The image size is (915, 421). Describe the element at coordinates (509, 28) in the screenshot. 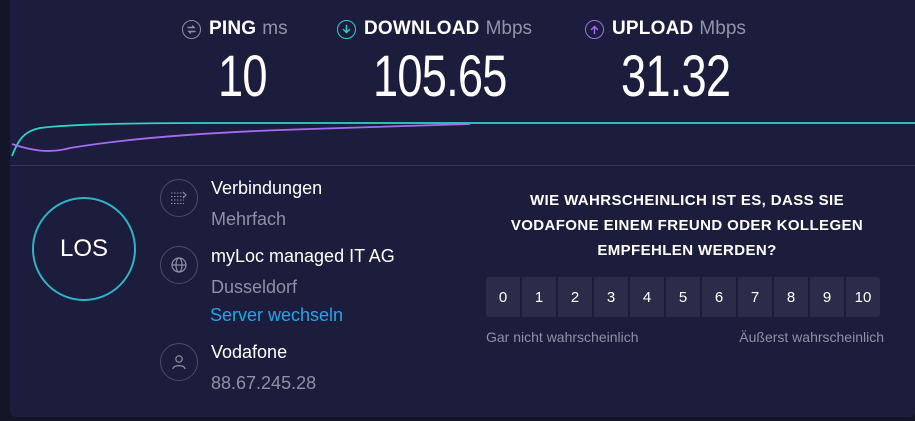

I see `download-unit: Mbps` at that location.